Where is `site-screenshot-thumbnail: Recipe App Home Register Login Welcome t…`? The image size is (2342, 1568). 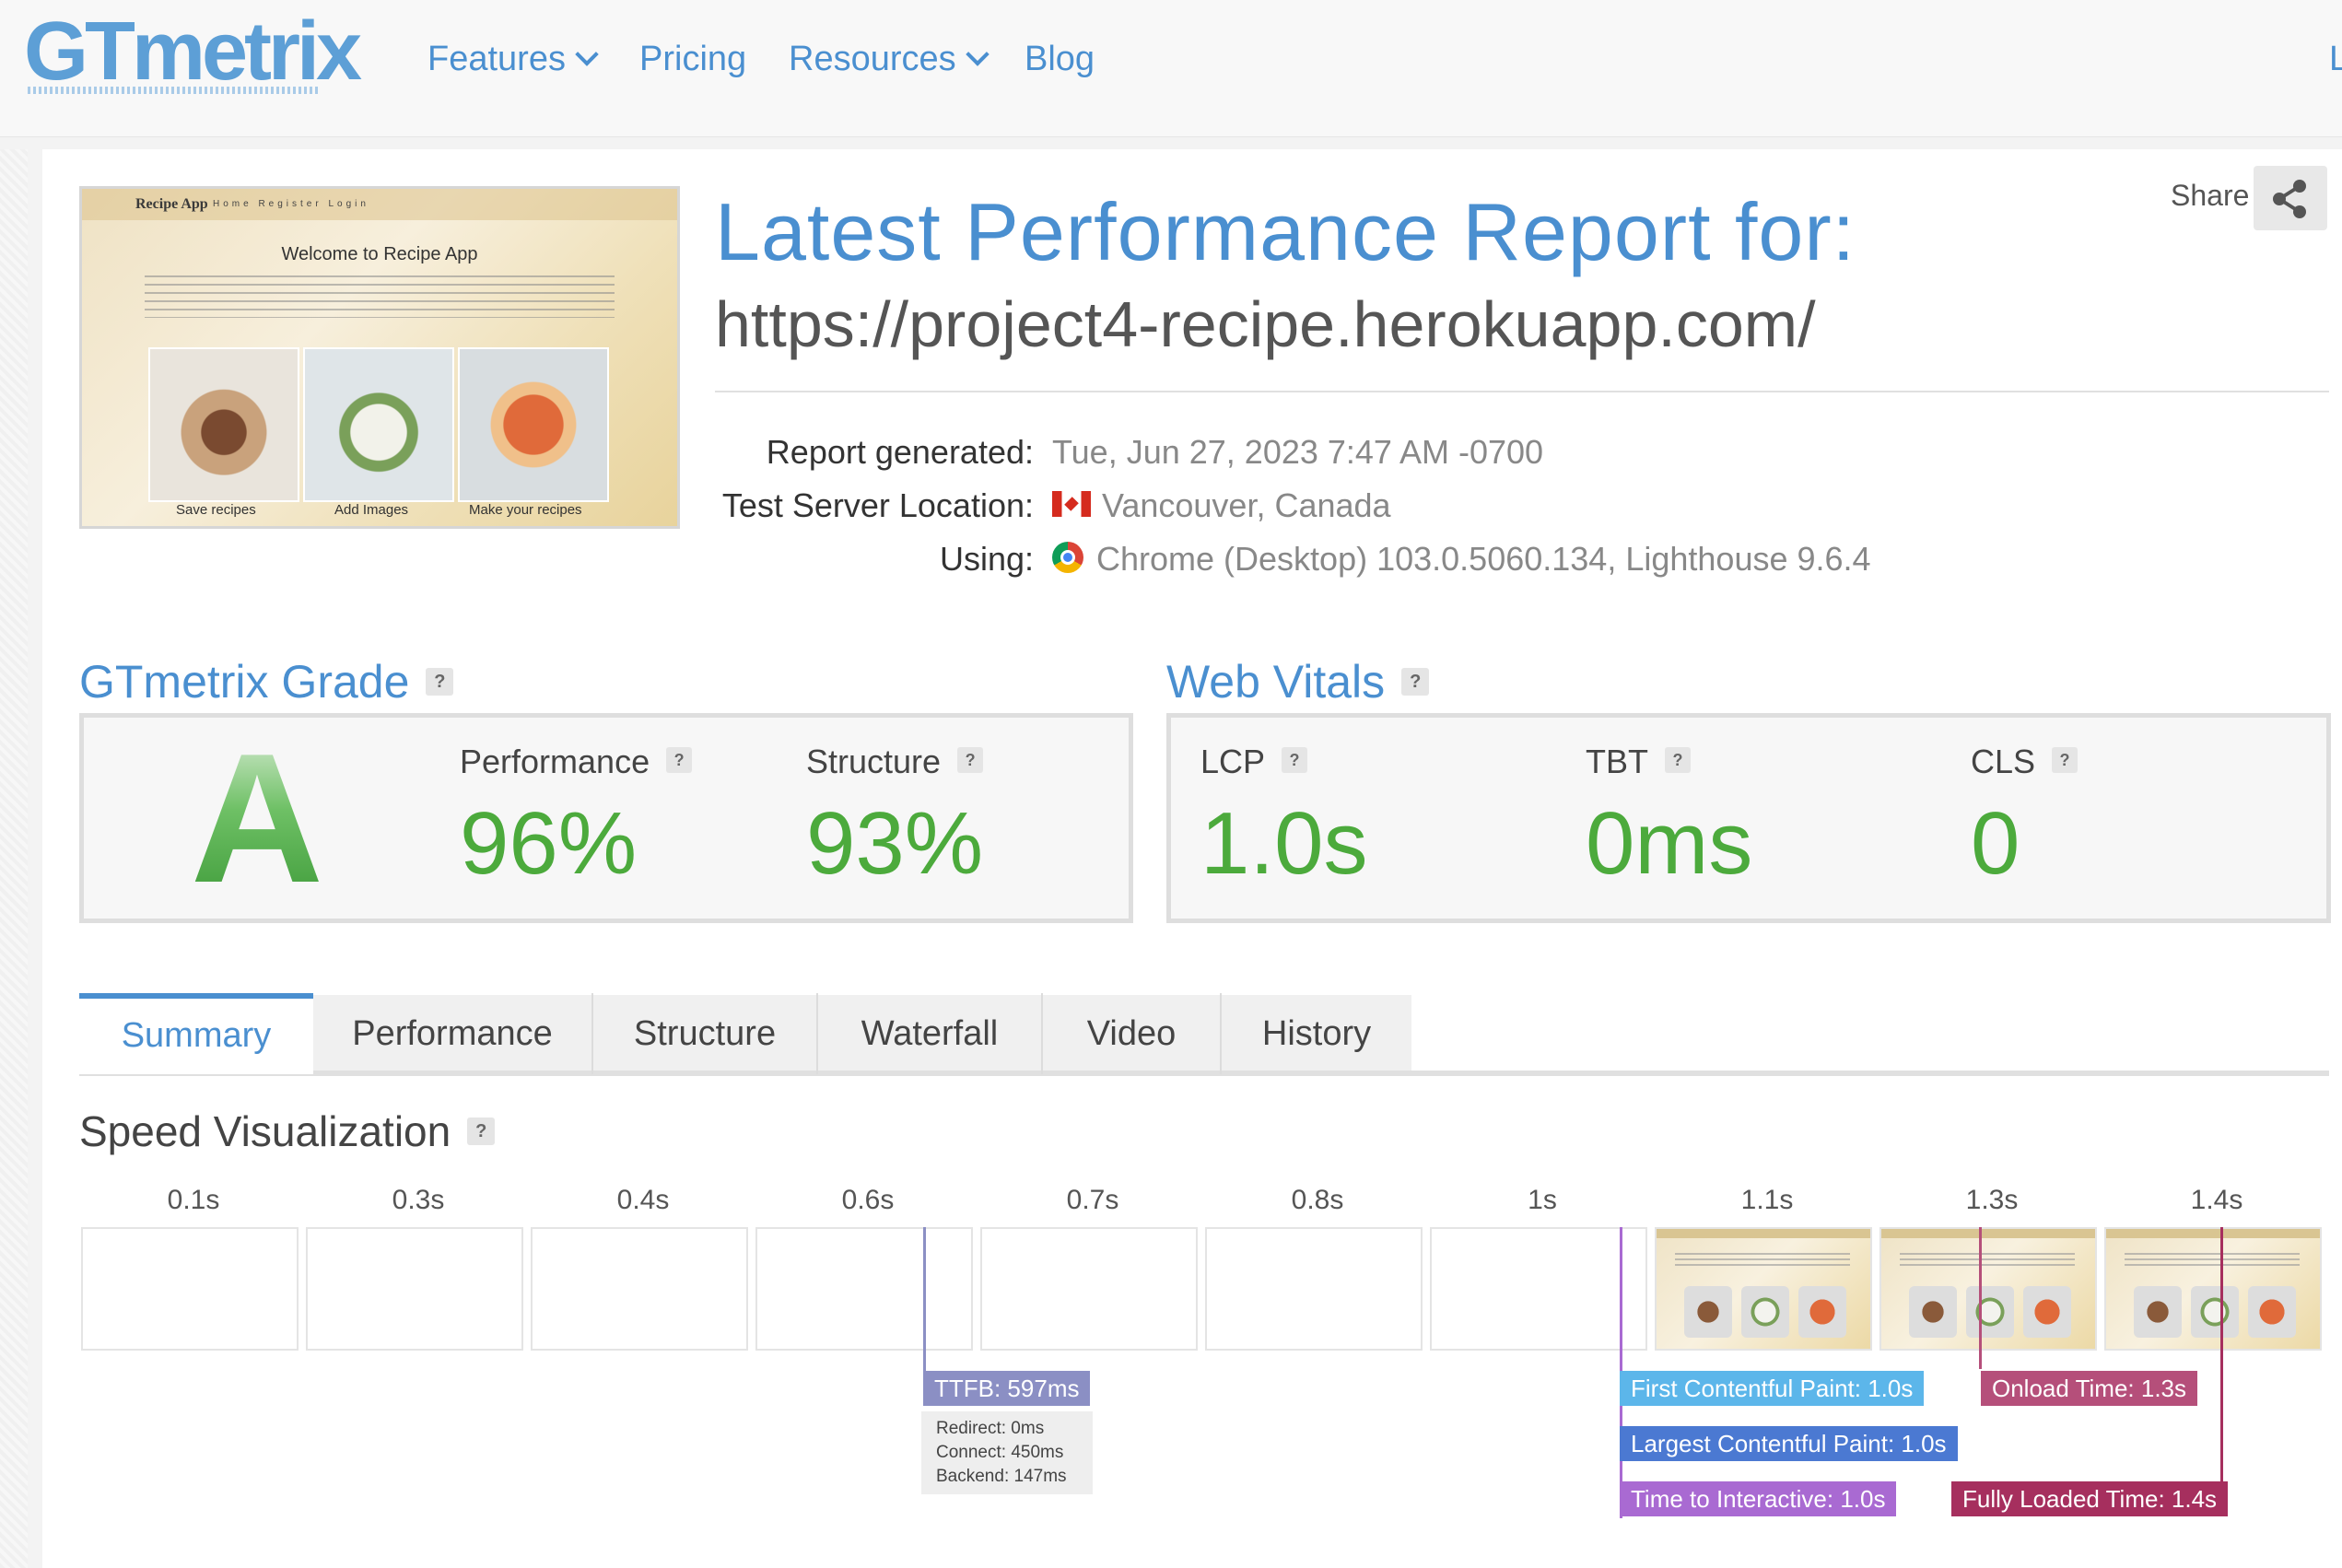
site-screenshot-thumbnail: Recipe App Home Register Login Welcome t… is located at coordinates (379, 358).